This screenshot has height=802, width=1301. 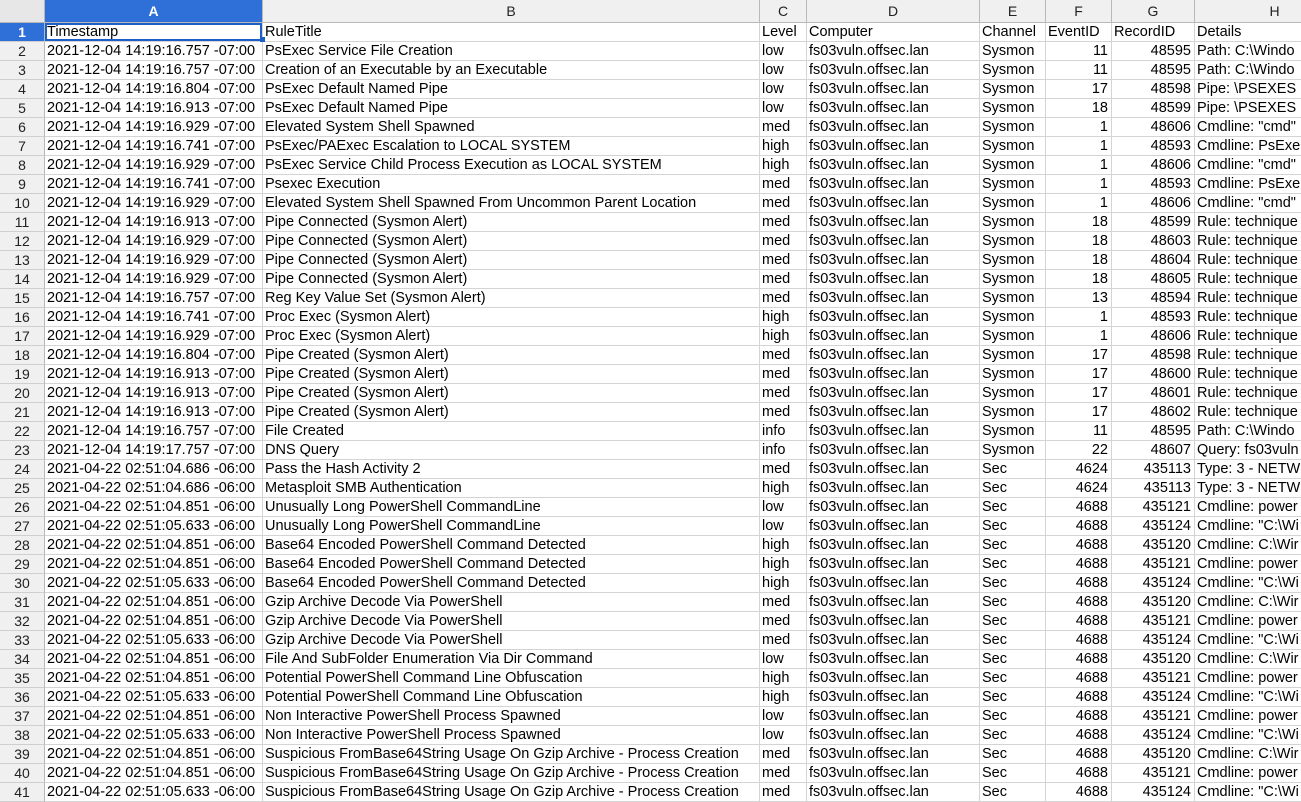 What do you see at coordinates (154, 355) in the screenshot?
I see `table-cell: 2021-12-04 14:19:16.804 -07:00` at bounding box center [154, 355].